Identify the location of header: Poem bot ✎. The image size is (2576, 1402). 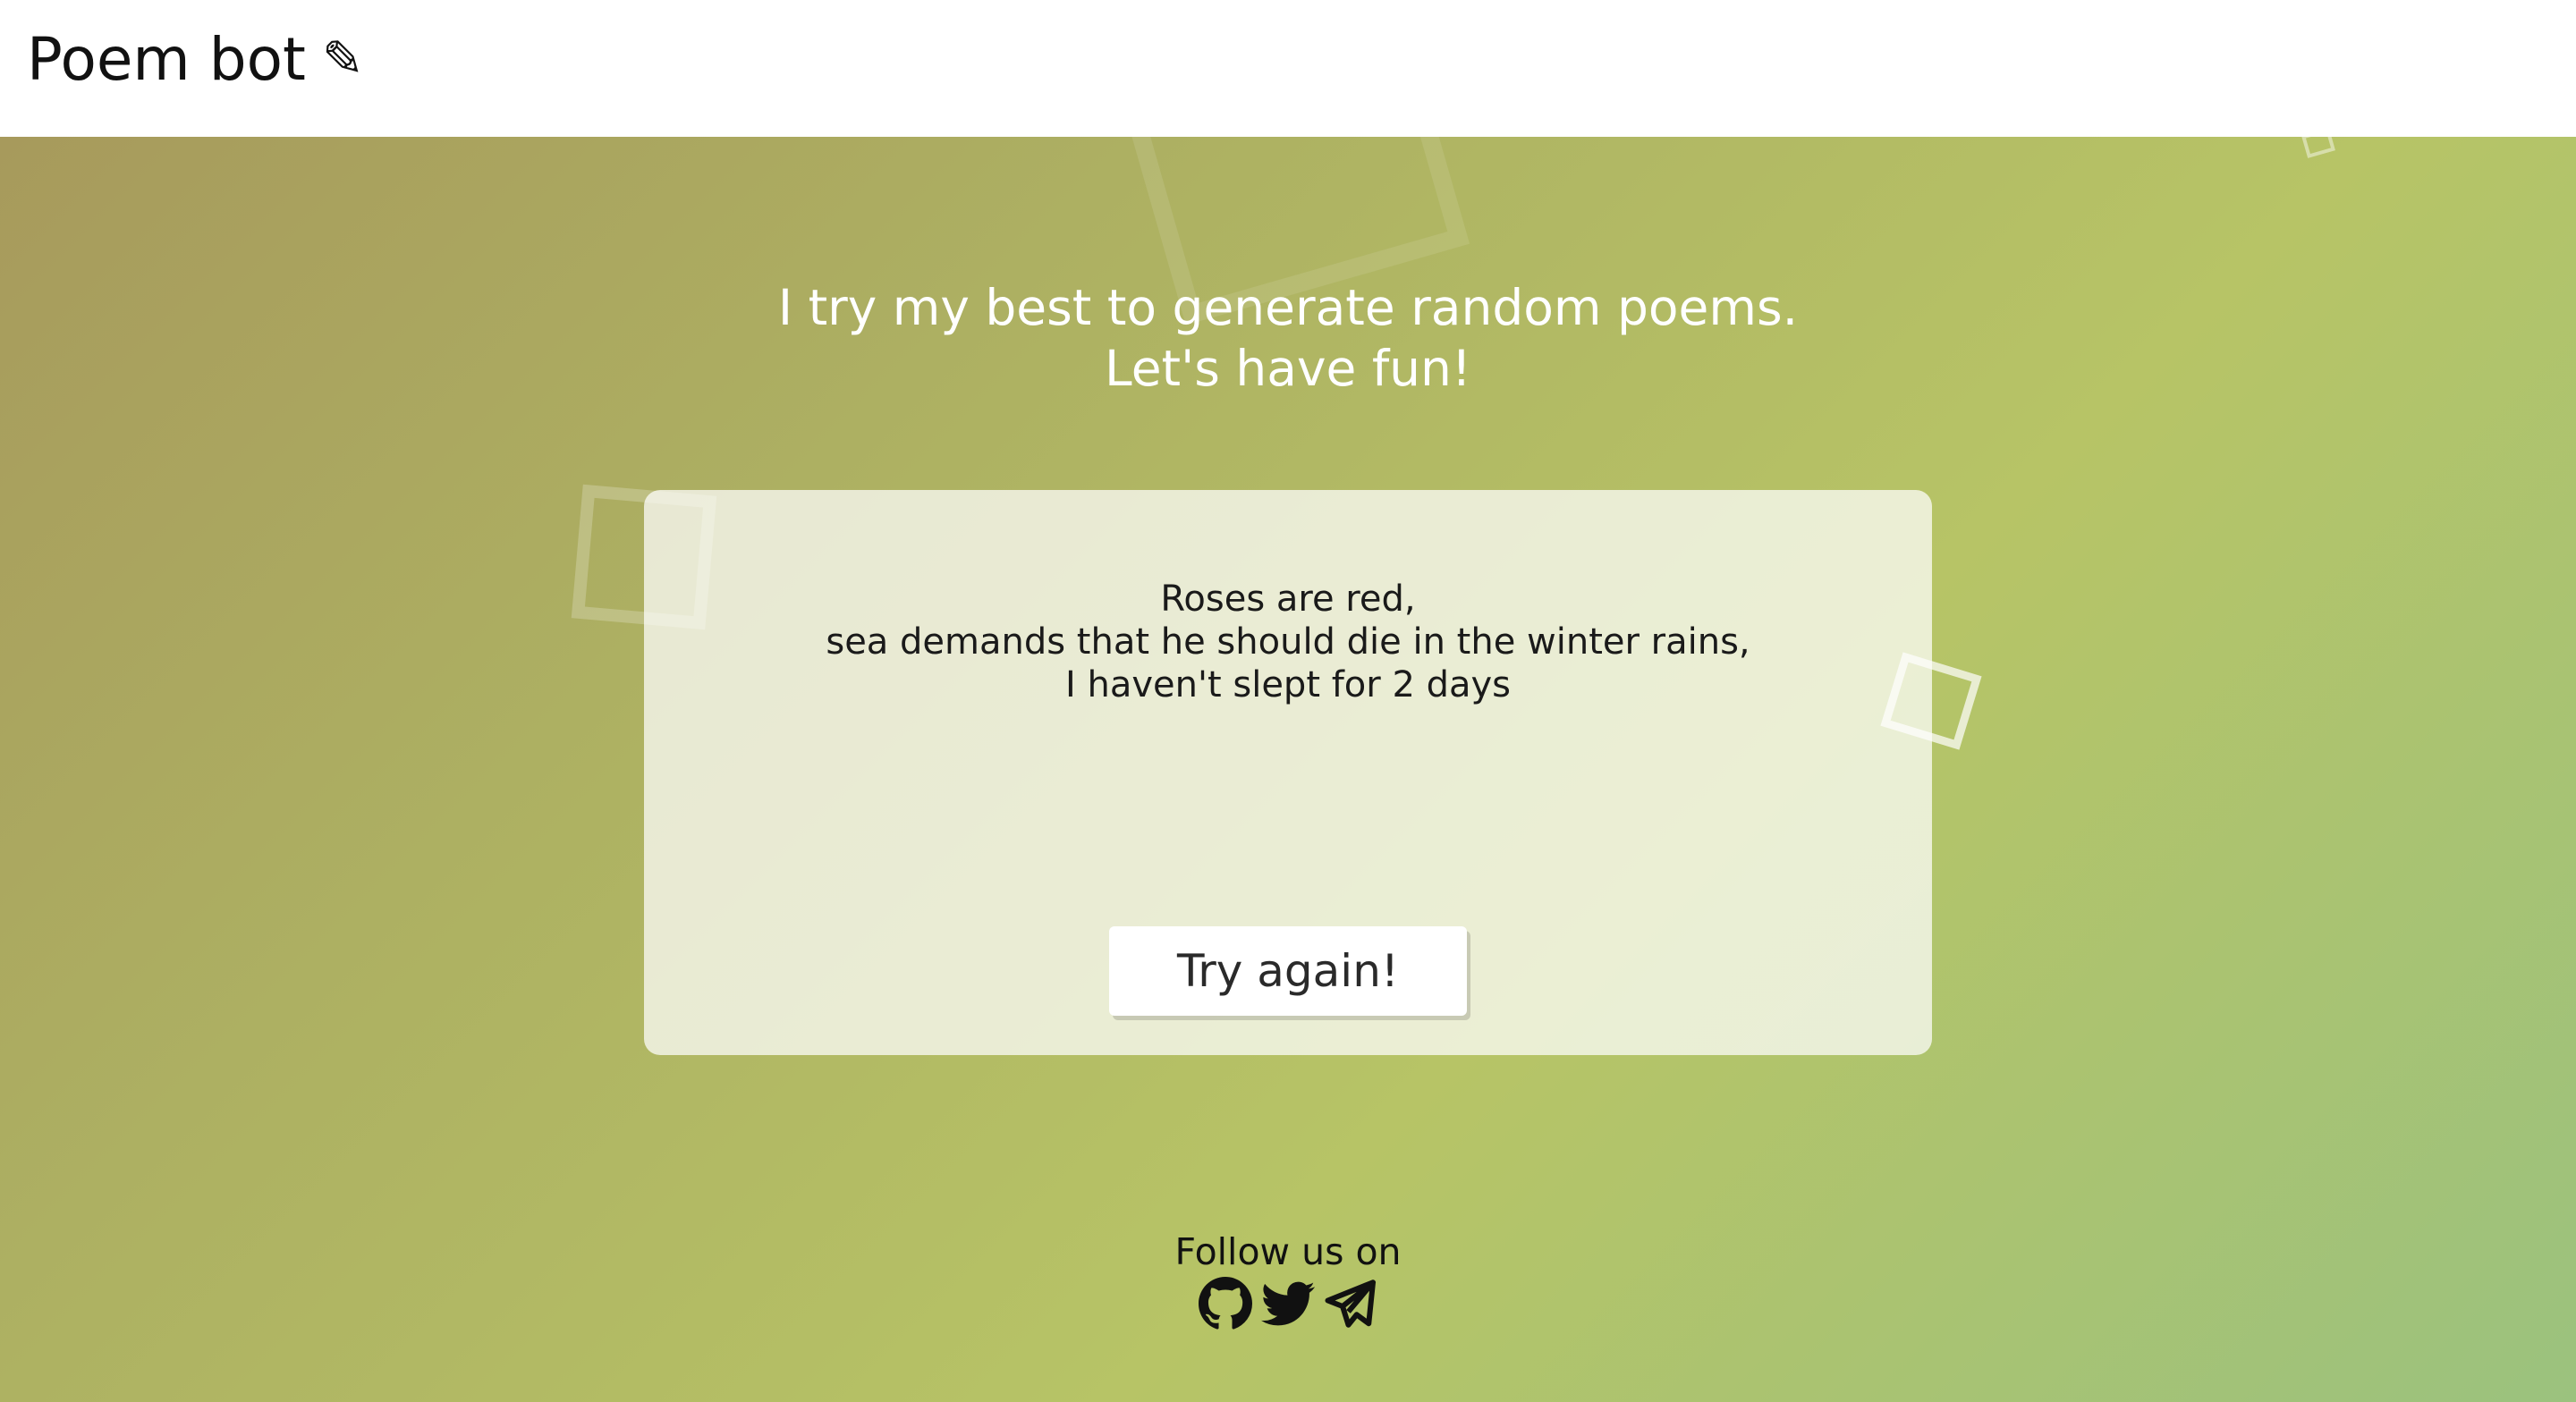
(1288, 68).